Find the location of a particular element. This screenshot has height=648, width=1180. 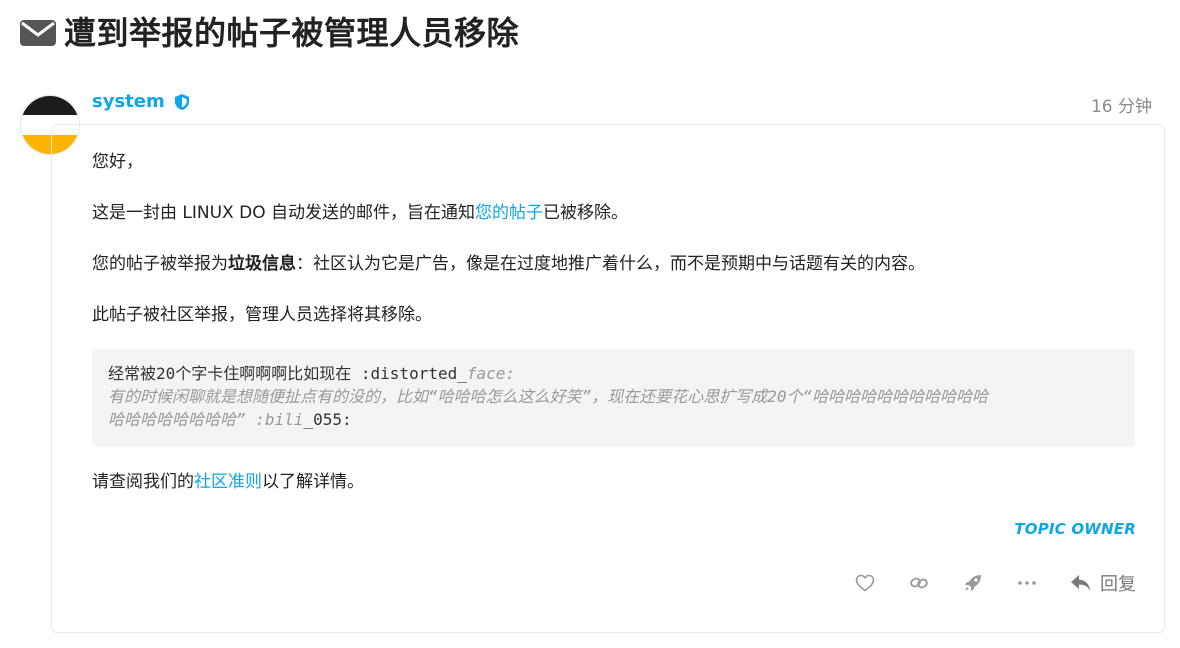

guidelines-paragraph: 请查阅我们的社区准则以了解详情。 is located at coordinates (228, 482).